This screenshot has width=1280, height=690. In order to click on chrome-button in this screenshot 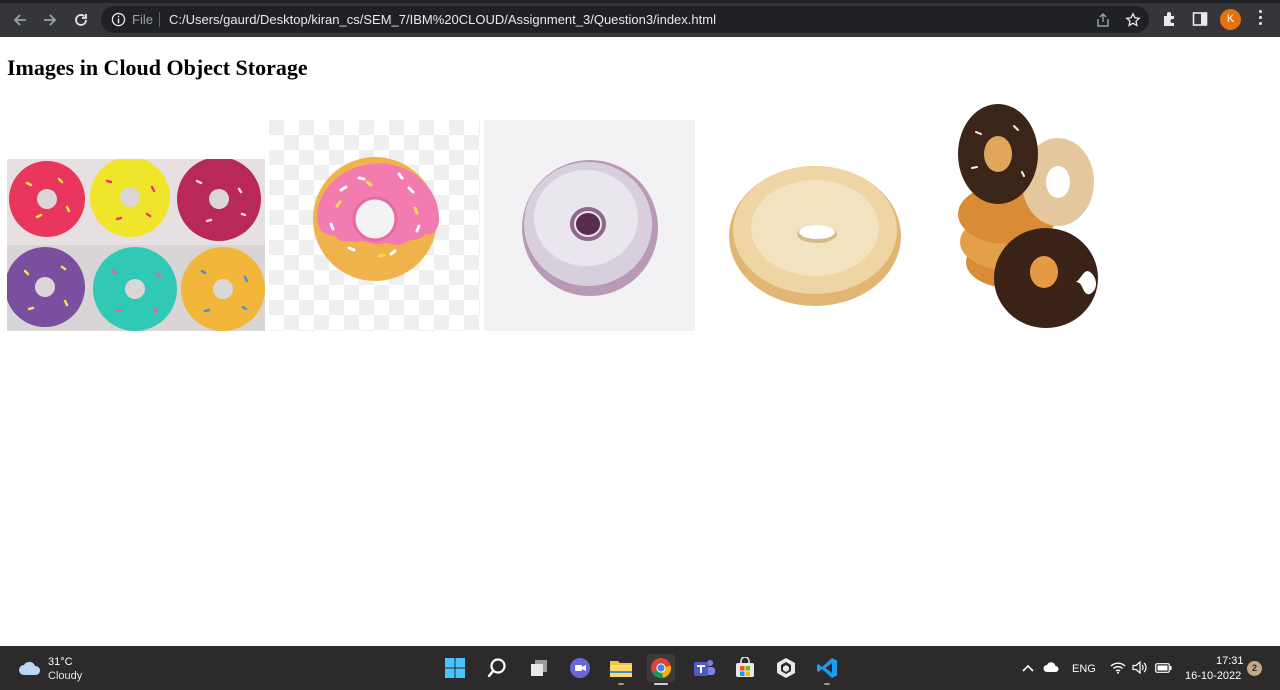, I will do `click(661, 669)`.